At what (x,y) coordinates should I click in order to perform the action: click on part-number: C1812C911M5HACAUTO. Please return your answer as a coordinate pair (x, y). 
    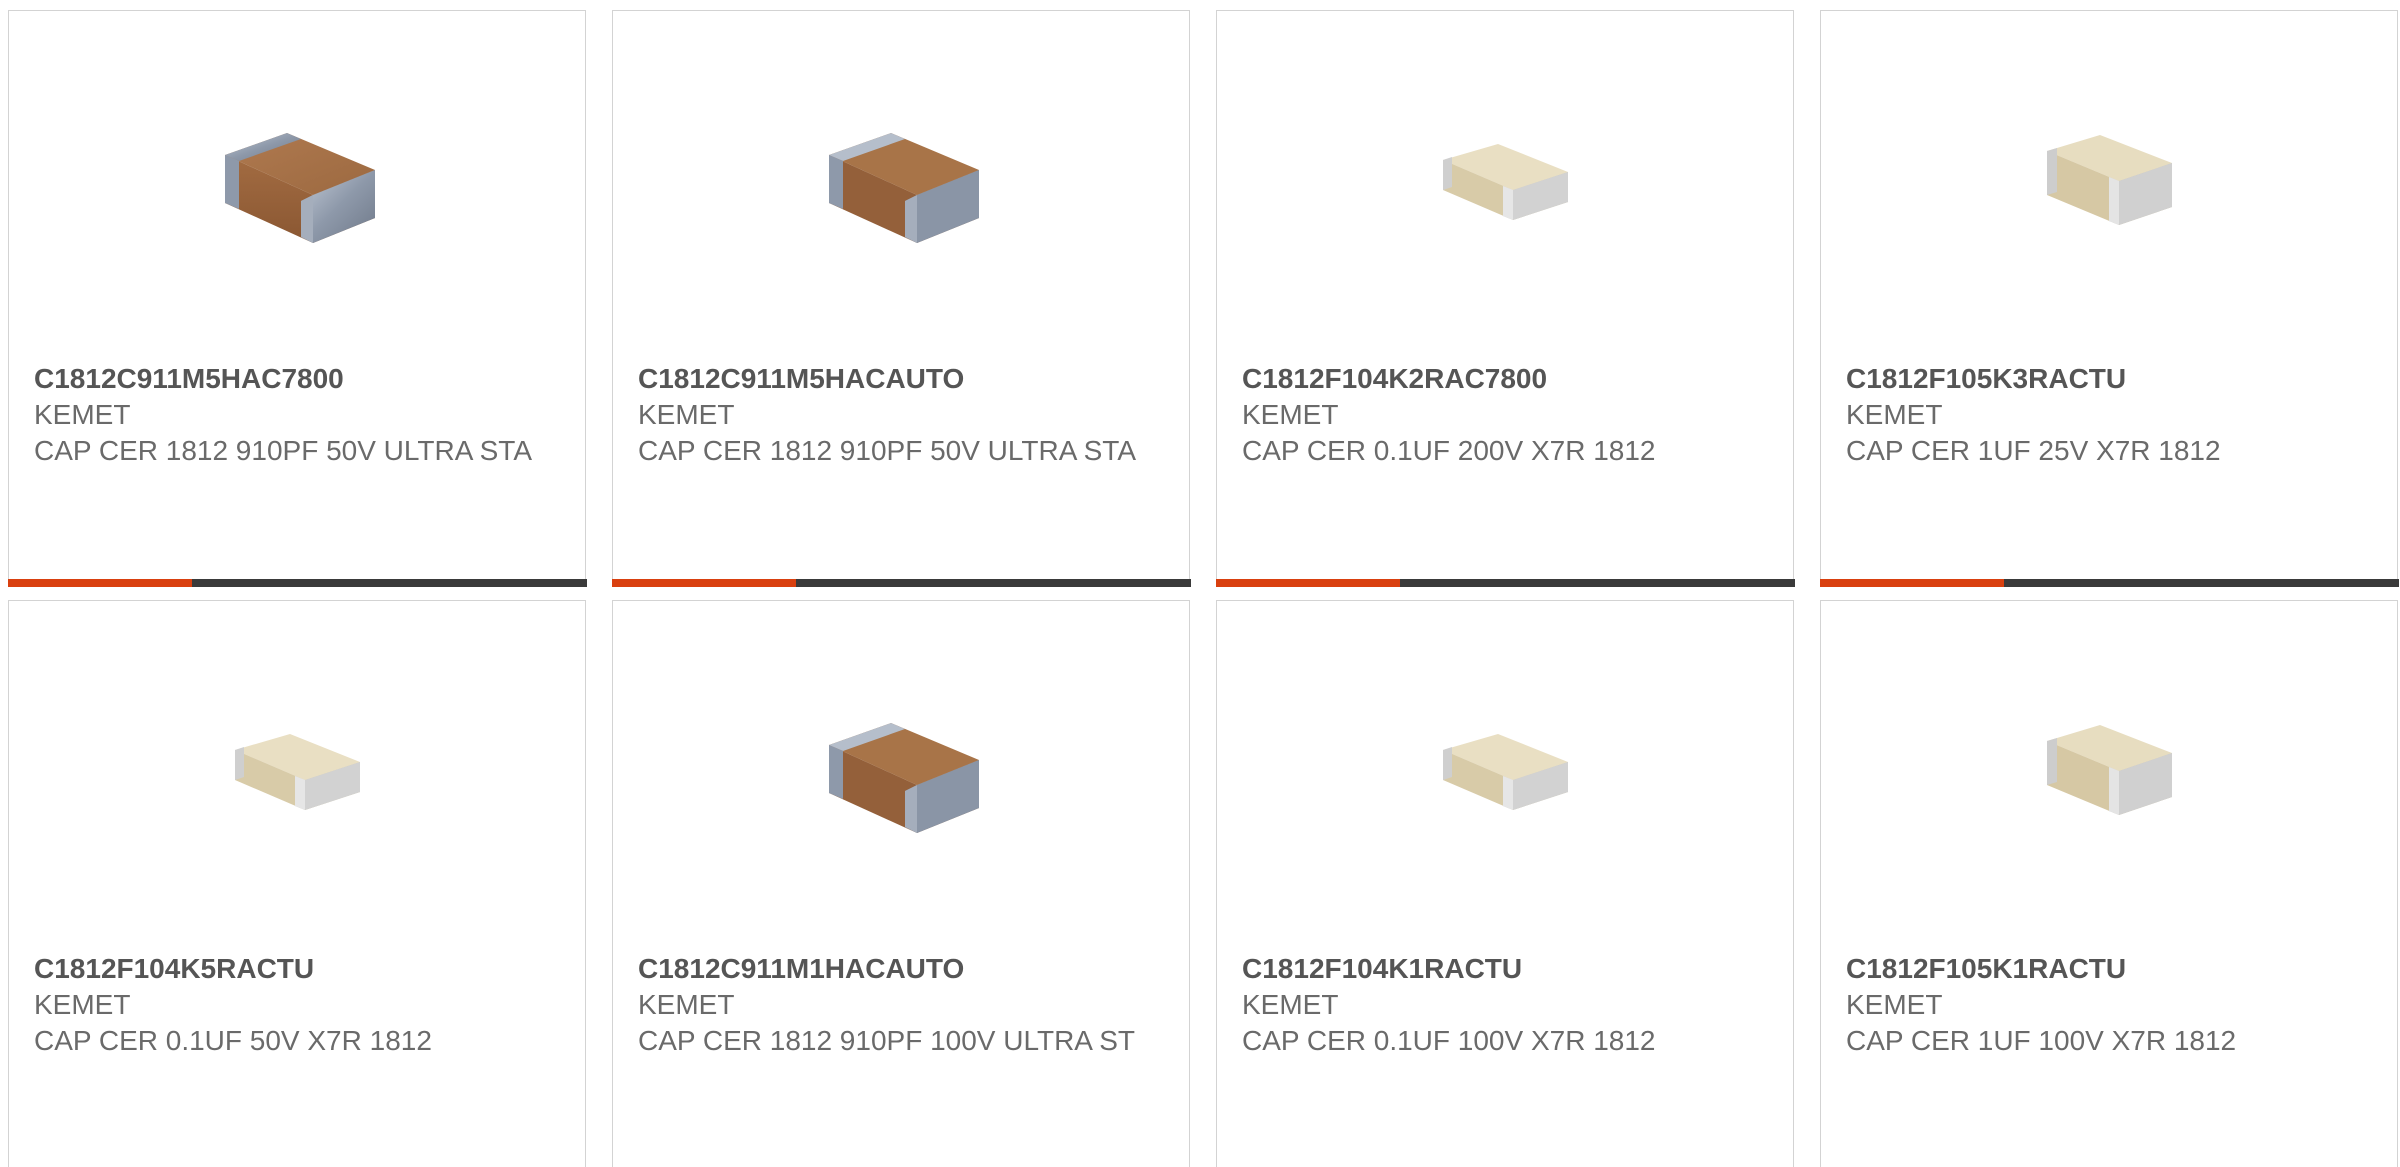
    Looking at the image, I should click on (903, 379).